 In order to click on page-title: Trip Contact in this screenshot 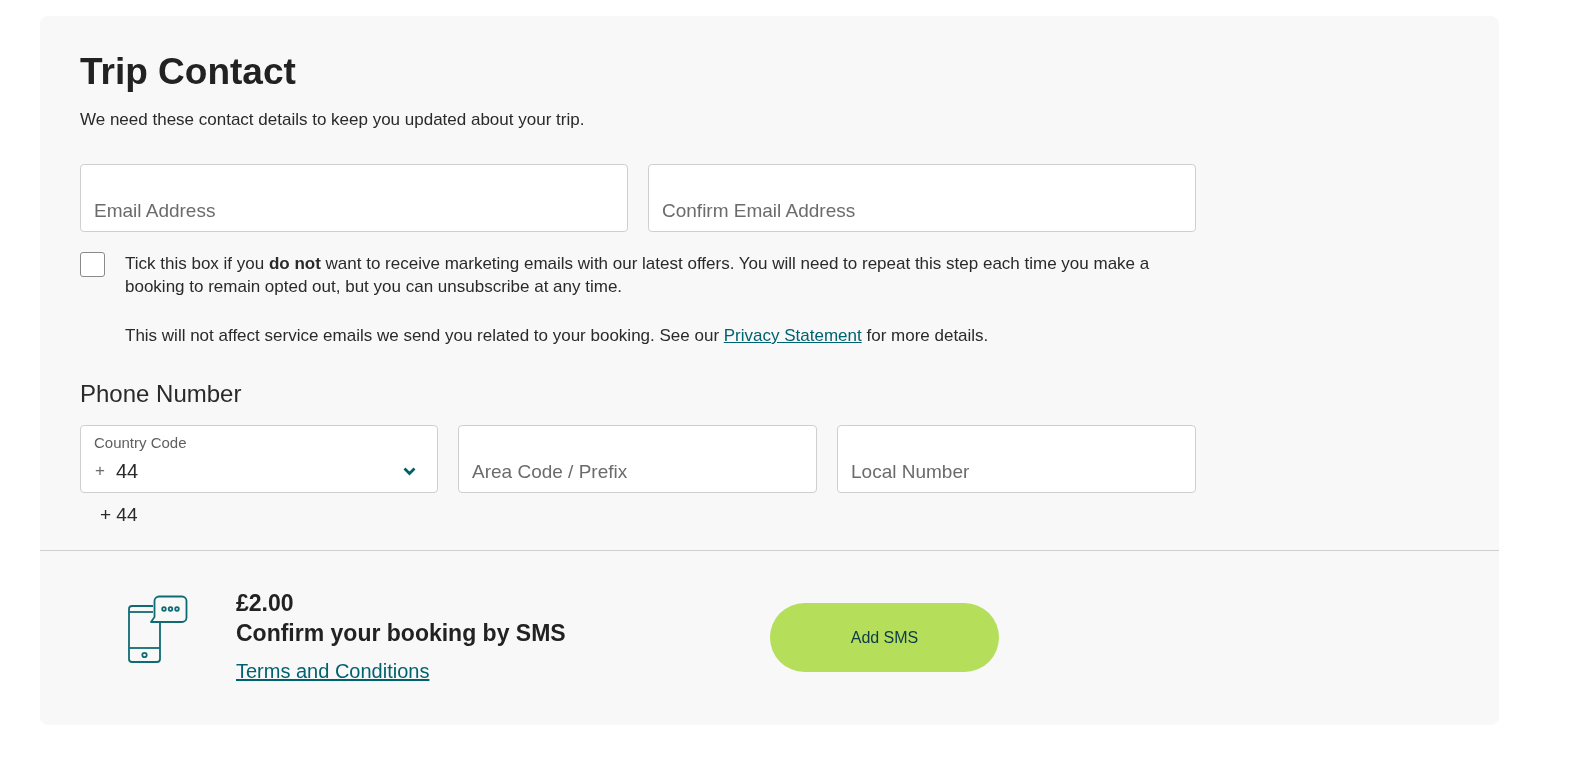, I will do `click(188, 72)`.